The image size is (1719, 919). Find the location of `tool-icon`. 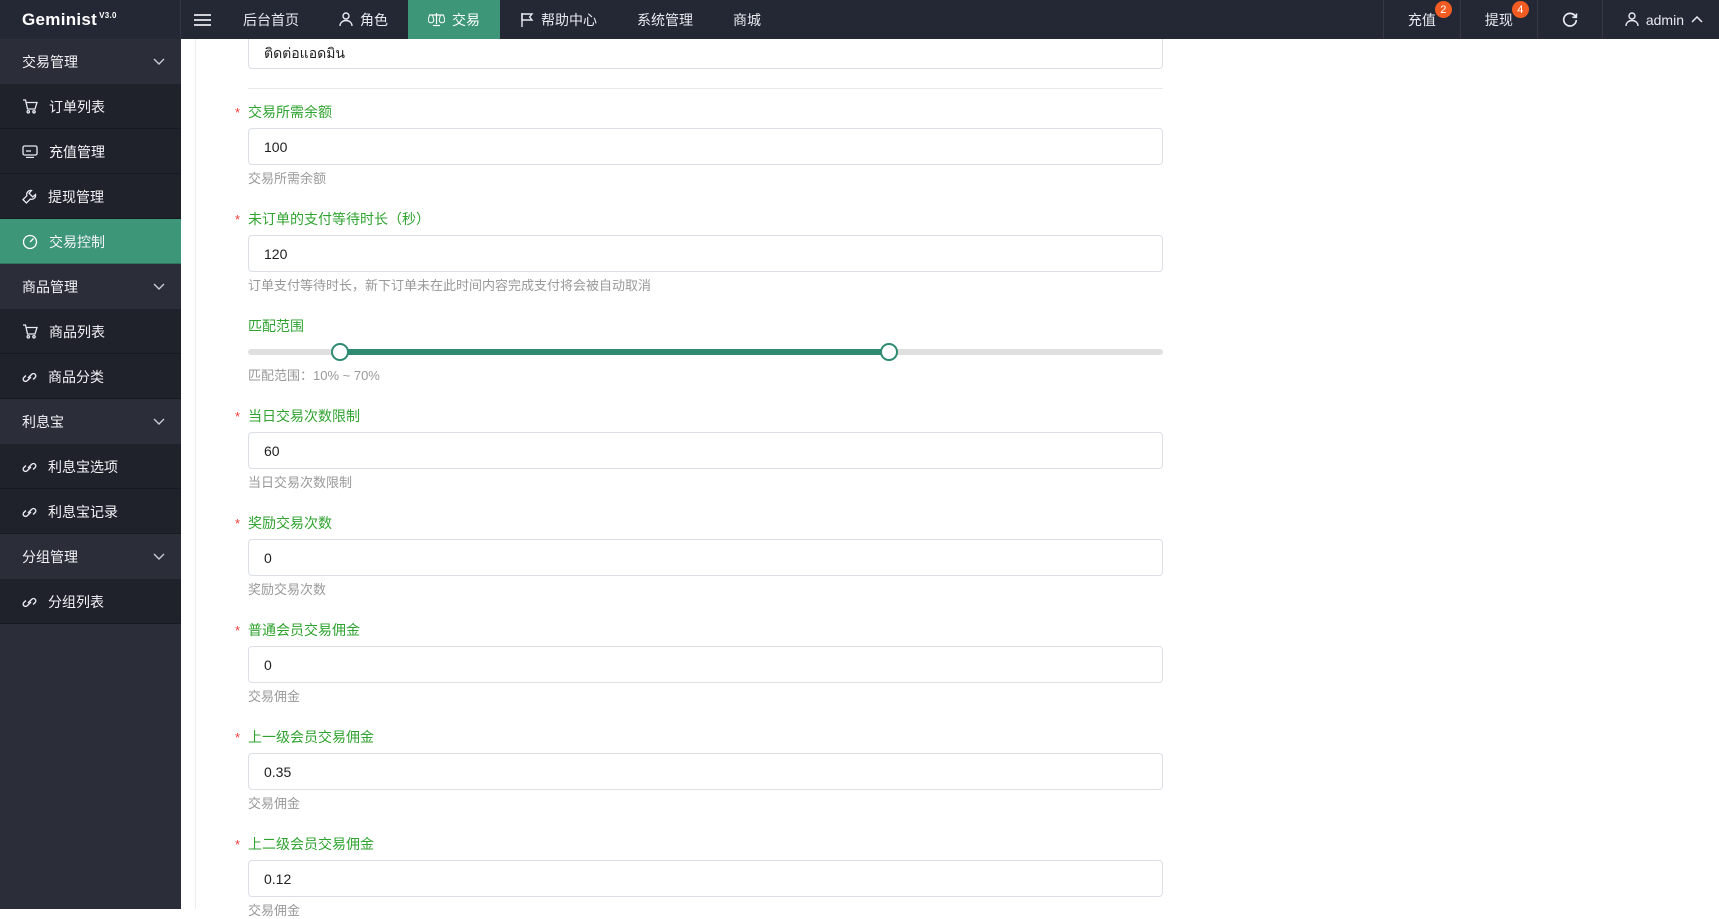

tool-icon is located at coordinates (29, 196).